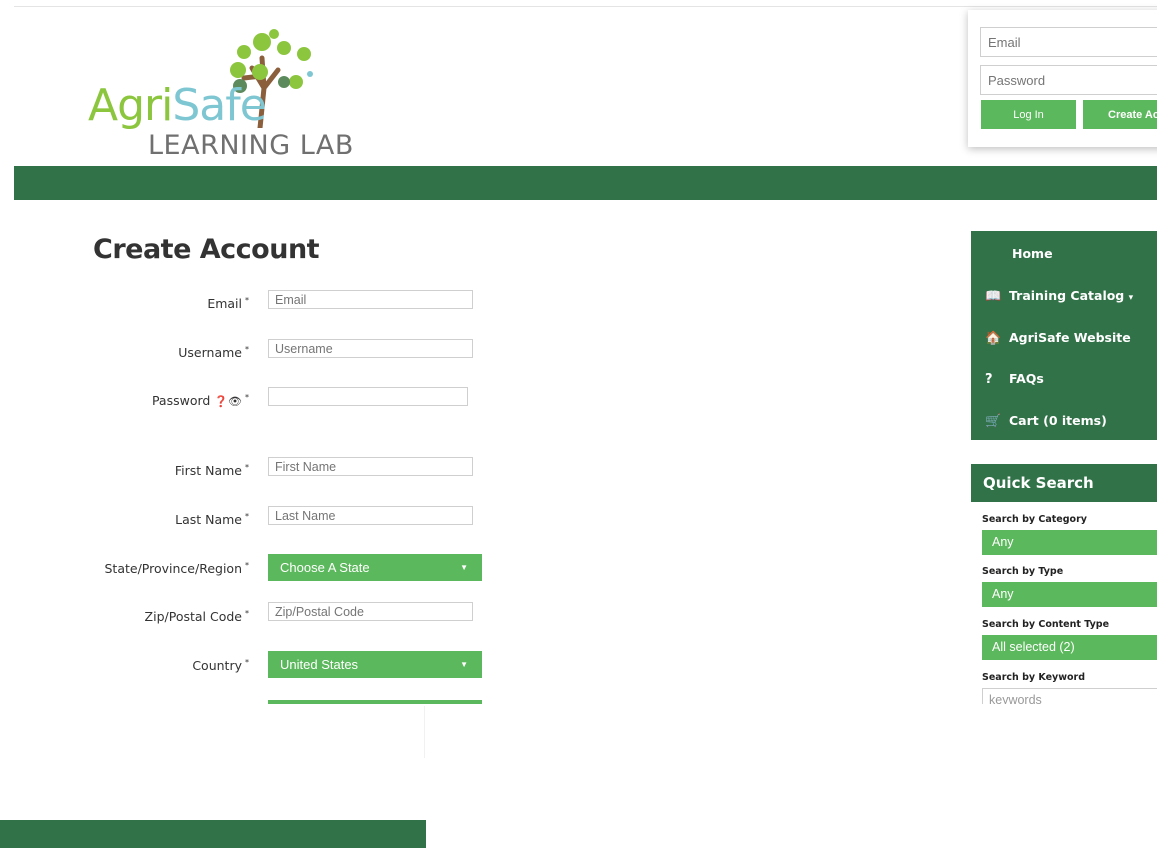 This screenshot has width=1157, height=848. I want to click on zip-label: Zip/Postal Code *, so click(196, 616).